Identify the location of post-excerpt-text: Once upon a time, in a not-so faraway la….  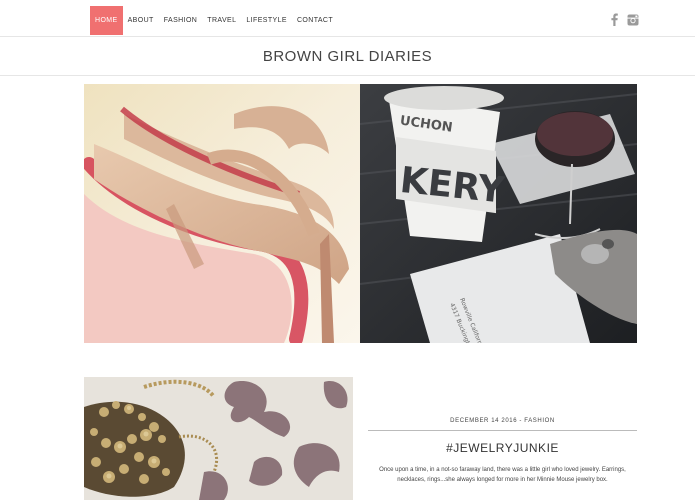
(502, 475).